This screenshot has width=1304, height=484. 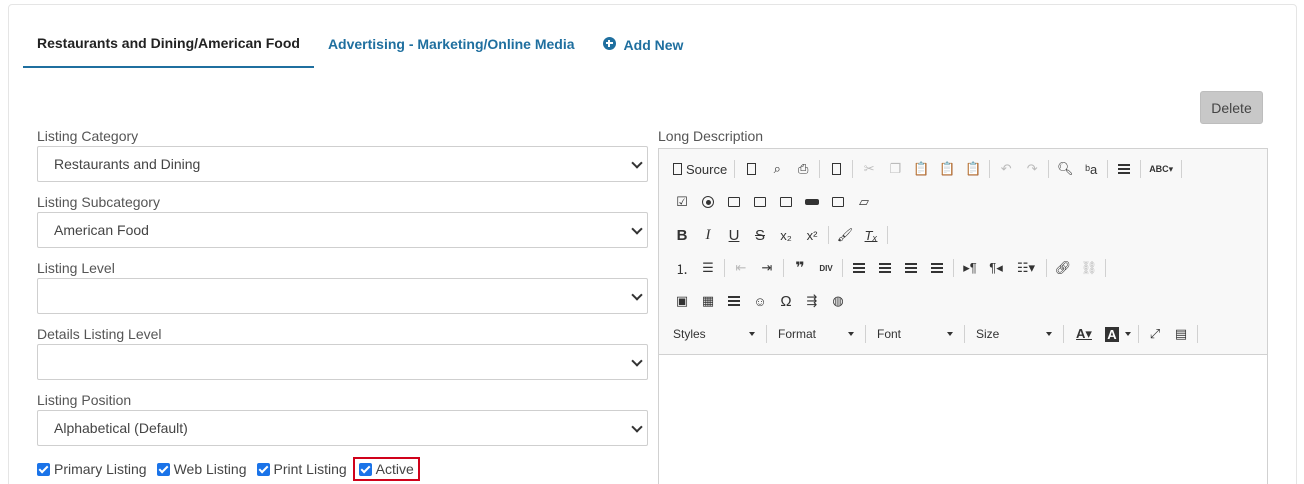 I want to click on copy-button: ❐, so click(x=895, y=169).